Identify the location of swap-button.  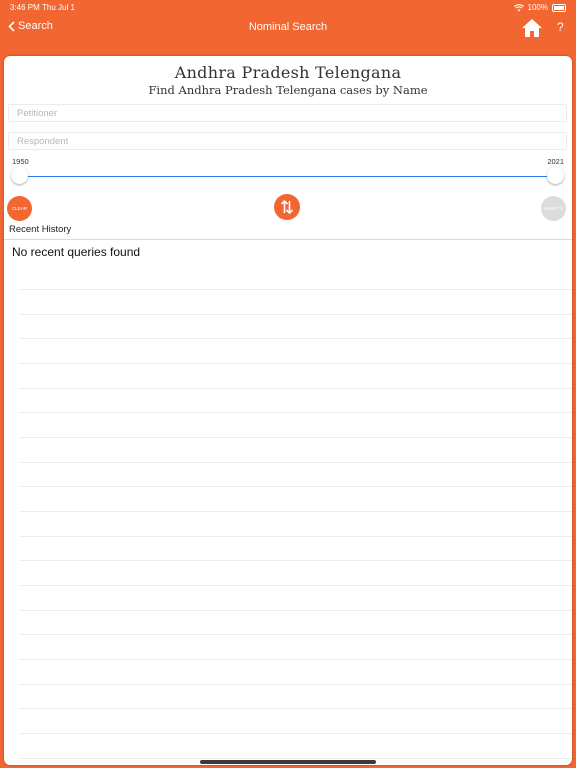
(287, 207).